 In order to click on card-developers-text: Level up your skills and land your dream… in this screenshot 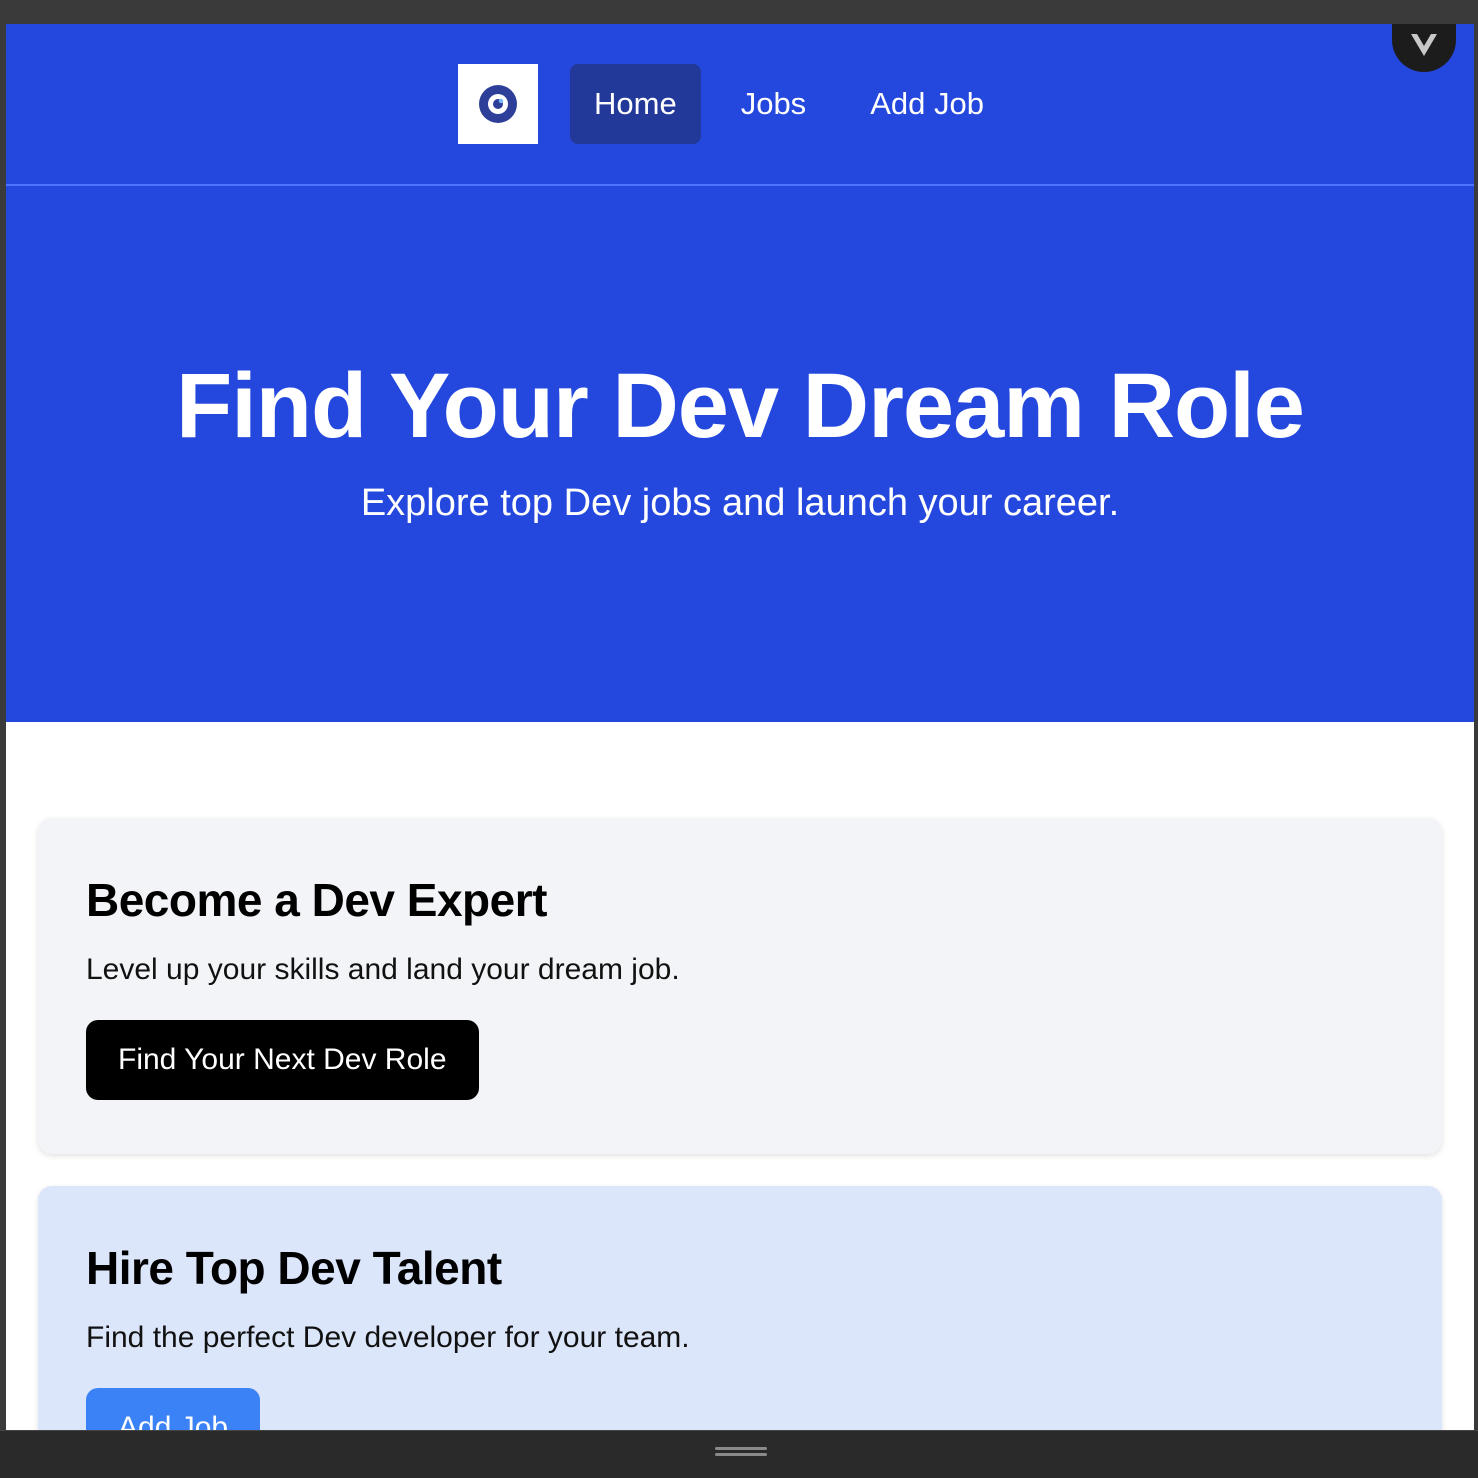, I will do `click(383, 969)`.